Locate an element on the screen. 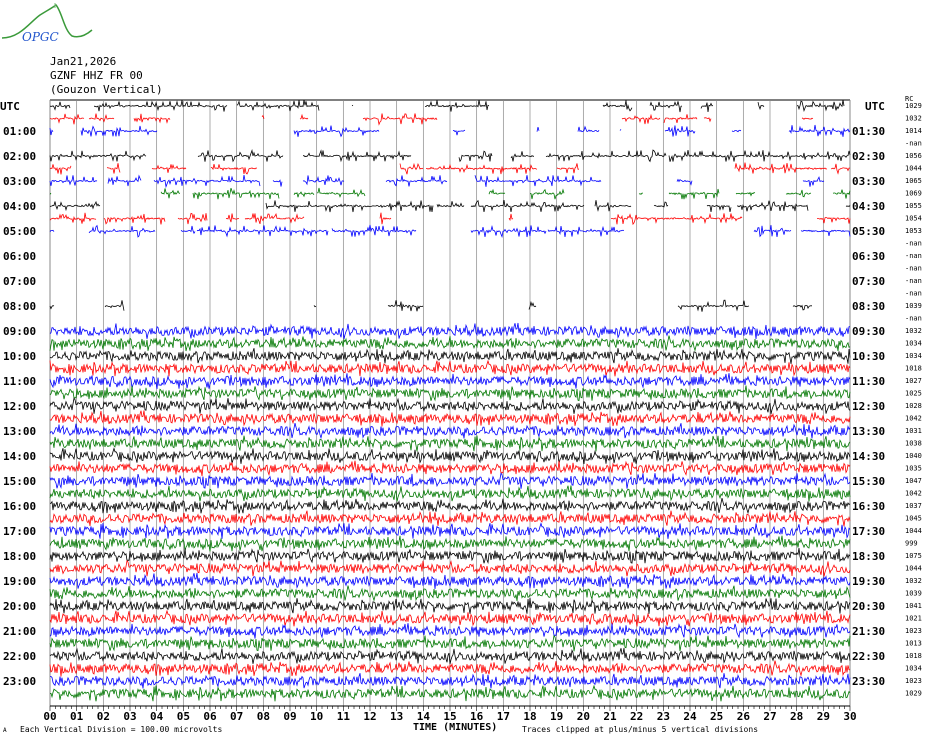 The width and height of the screenshot is (930, 744). right-time-label: 16:30 is located at coordinates (868, 506).